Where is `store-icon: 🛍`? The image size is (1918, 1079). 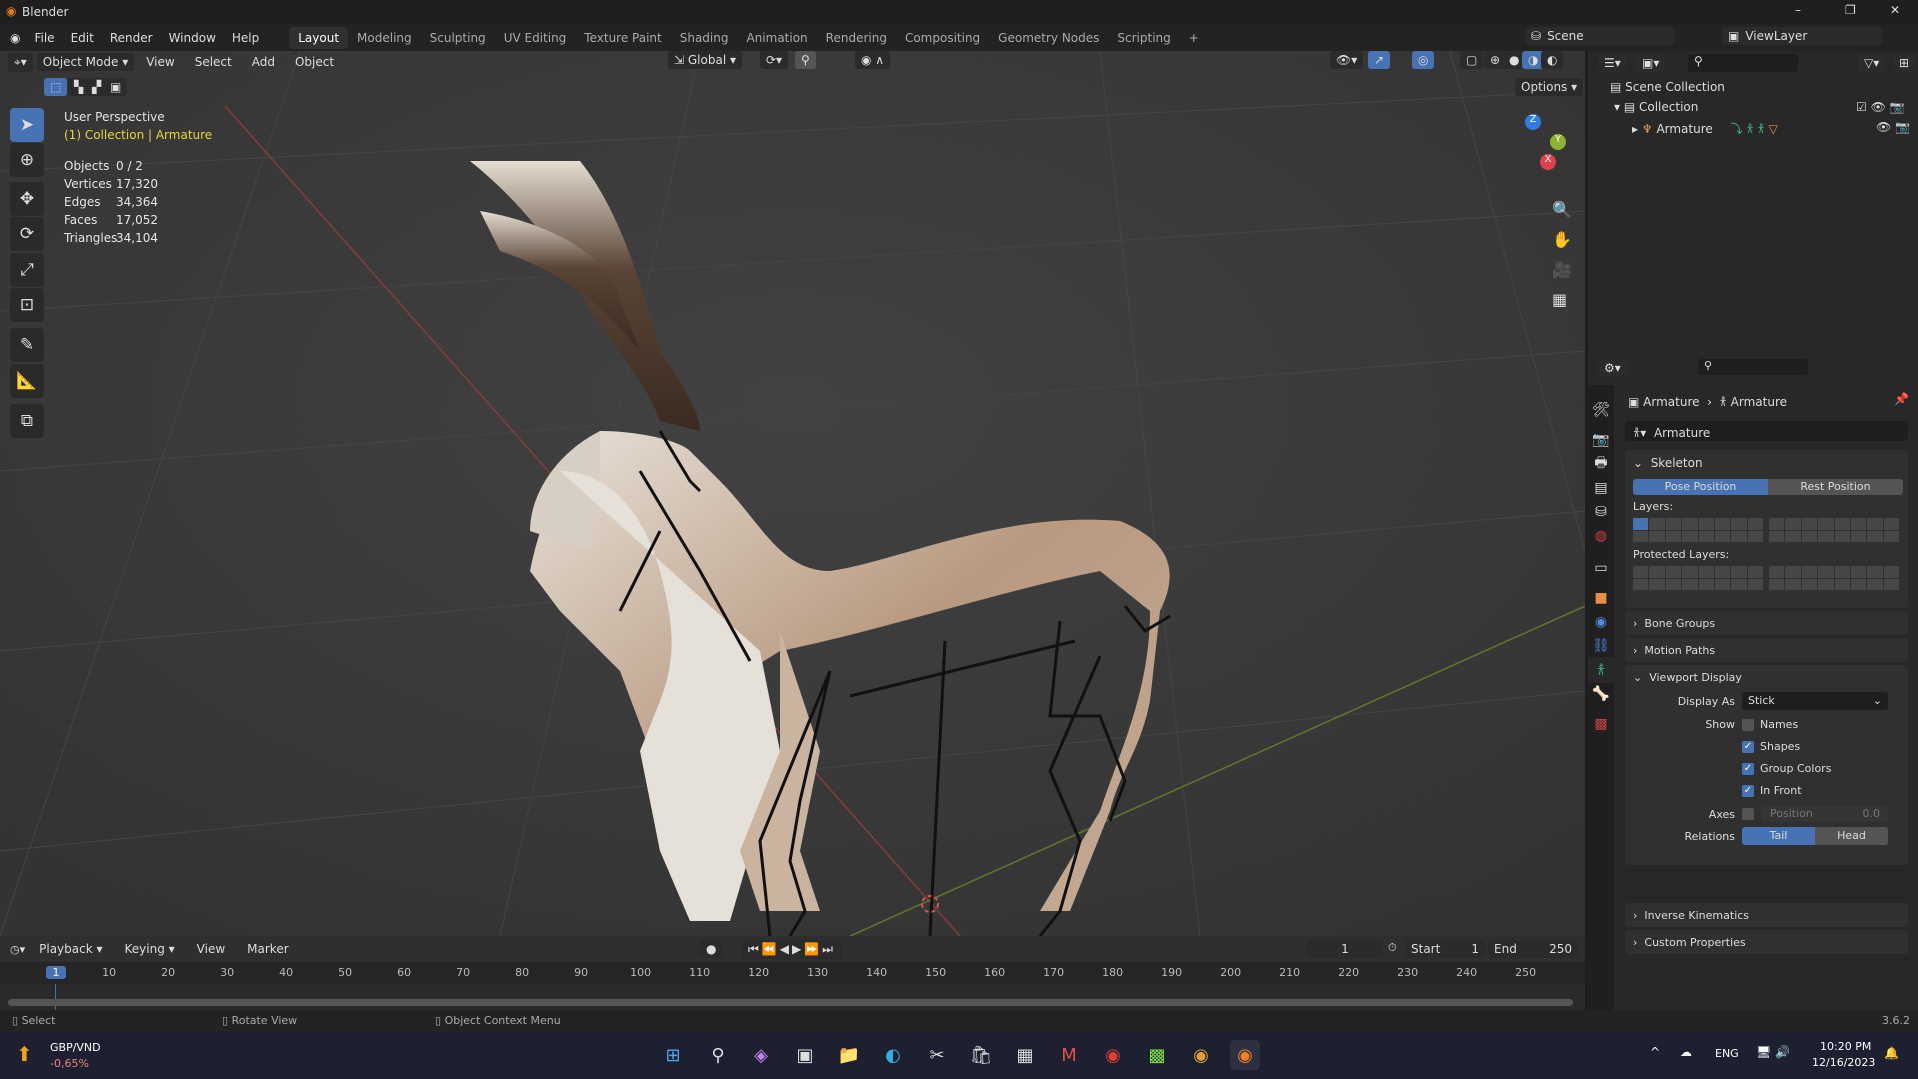
store-icon: 🛍 is located at coordinates (981, 1055).